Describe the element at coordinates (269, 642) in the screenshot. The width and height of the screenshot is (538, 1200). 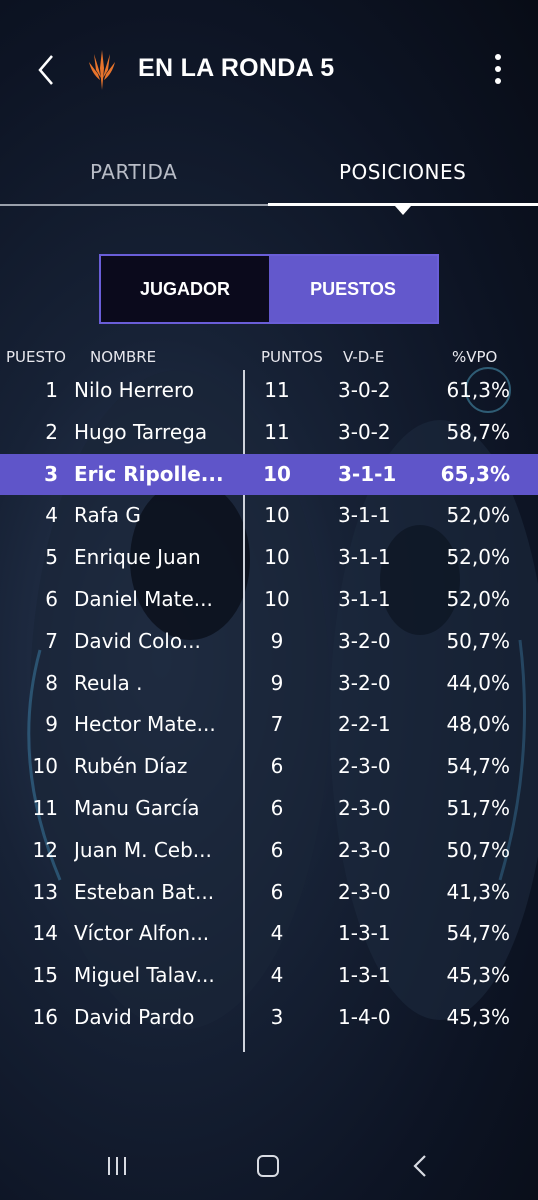
I see `table-row: 7 David Colo... 9 3-2-0 50,7%` at that location.